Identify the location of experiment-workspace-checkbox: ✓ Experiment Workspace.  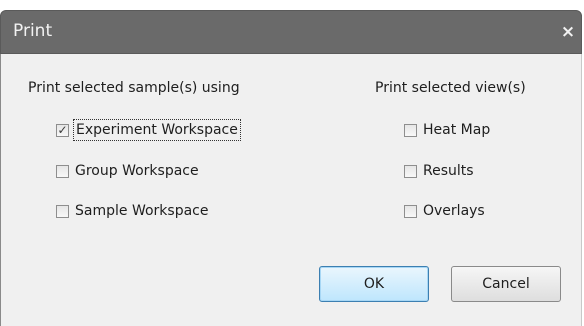
(148, 130).